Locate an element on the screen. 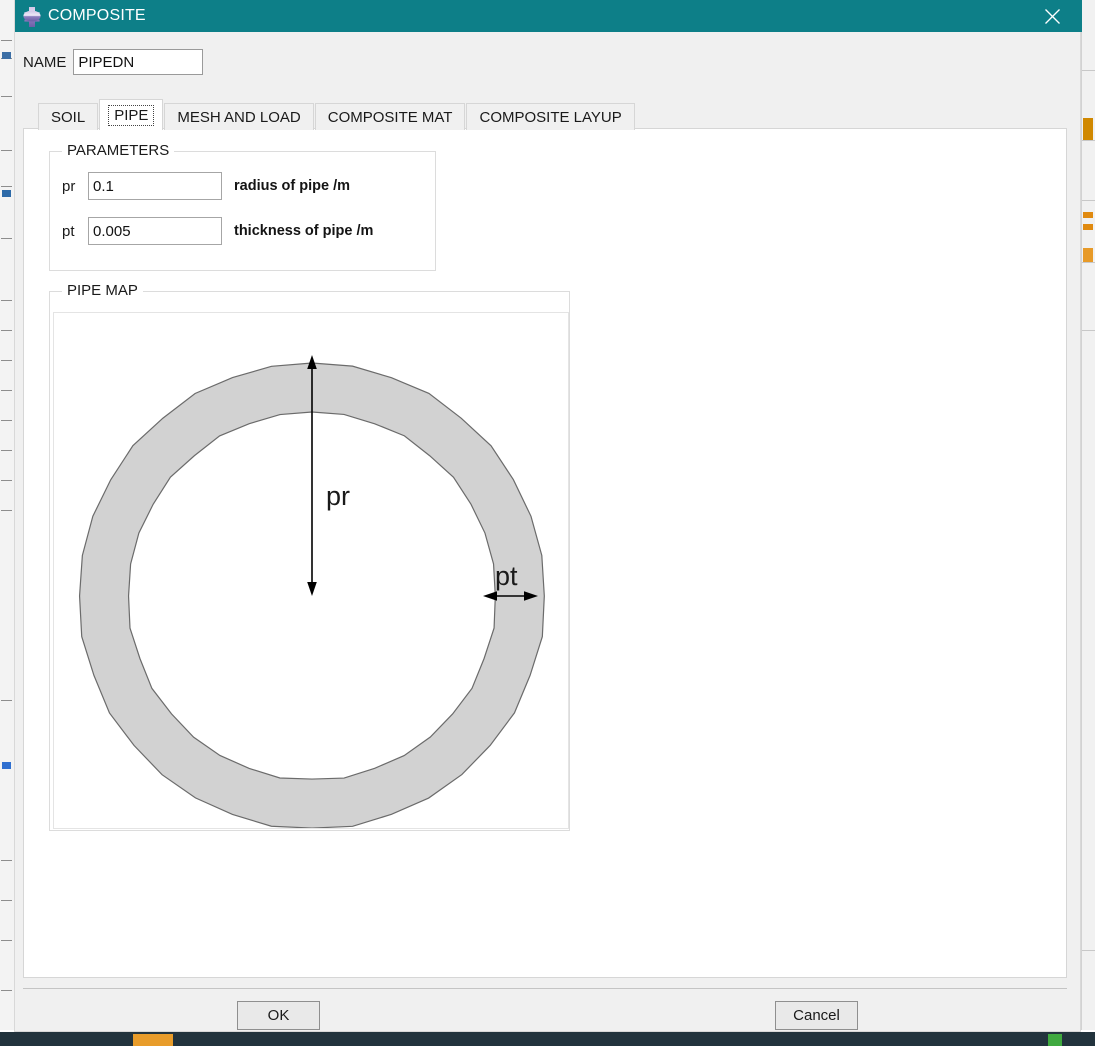 The image size is (1095, 1046). close-icon is located at coordinates (1052, 16).